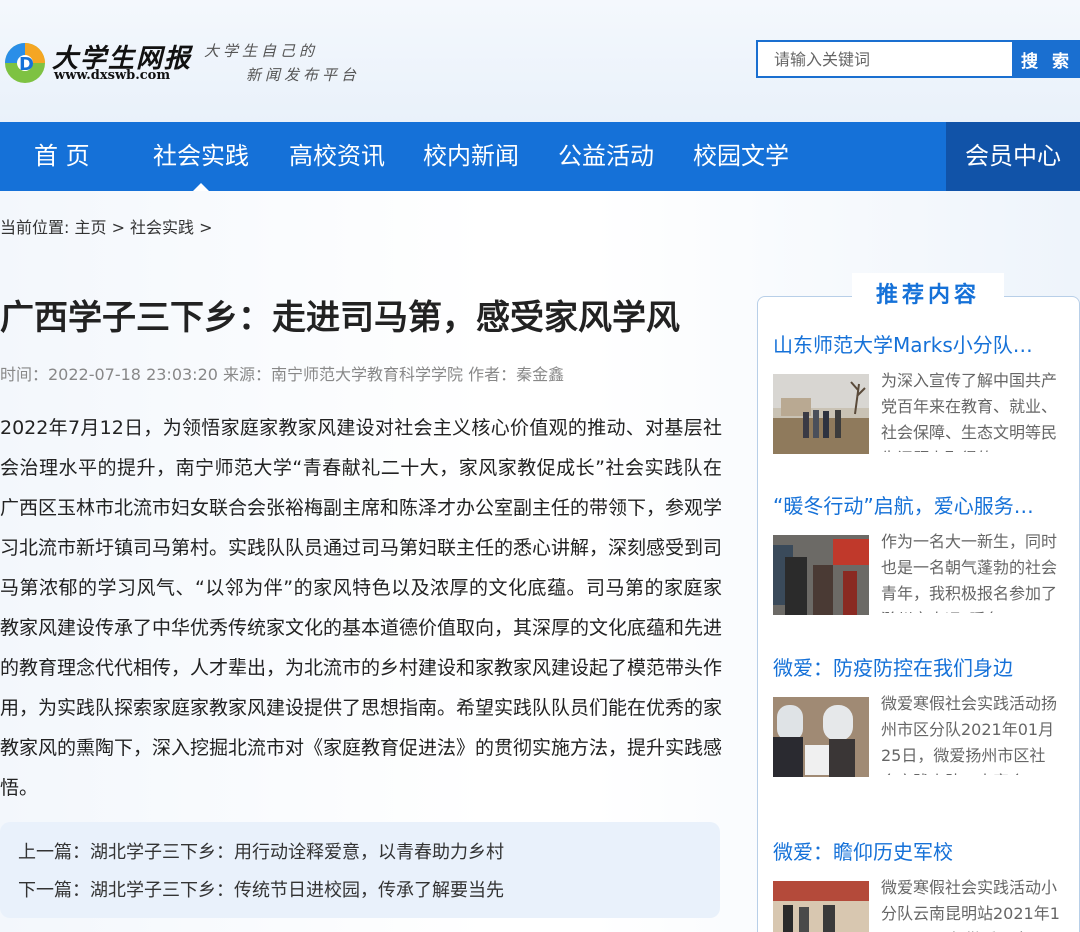 The height and width of the screenshot is (932, 1080). Describe the element at coordinates (741, 156) in the screenshot. I see `nav-item-literature: 校园文学` at that location.